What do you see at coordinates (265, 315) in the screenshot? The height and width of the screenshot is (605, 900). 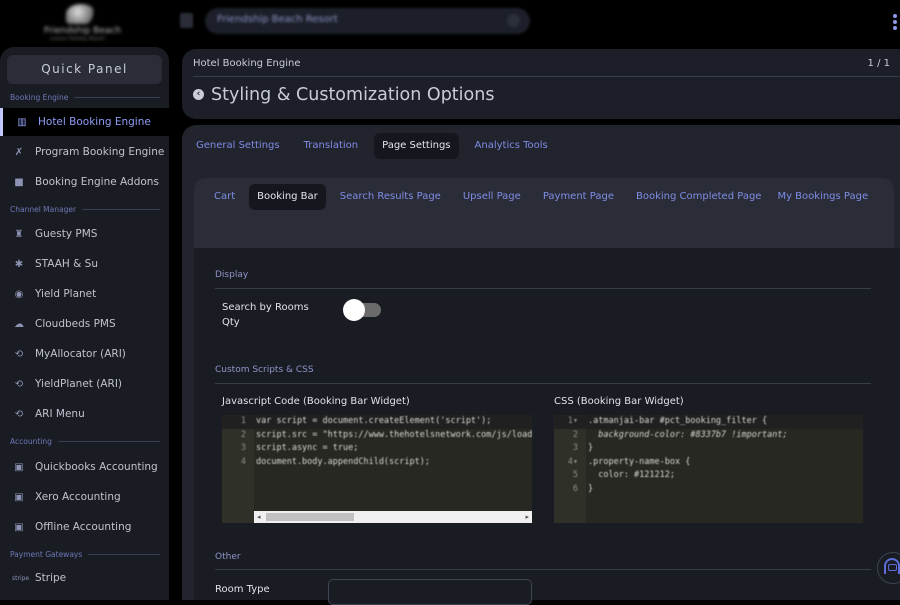 I see `search-by-rooms-label: Search by Rooms Qty` at bounding box center [265, 315].